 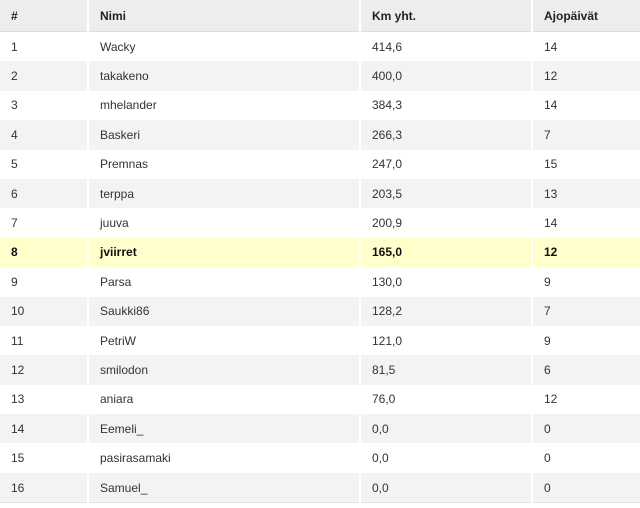 What do you see at coordinates (44, 135) in the screenshot?
I see `rank-cell: 4` at bounding box center [44, 135].